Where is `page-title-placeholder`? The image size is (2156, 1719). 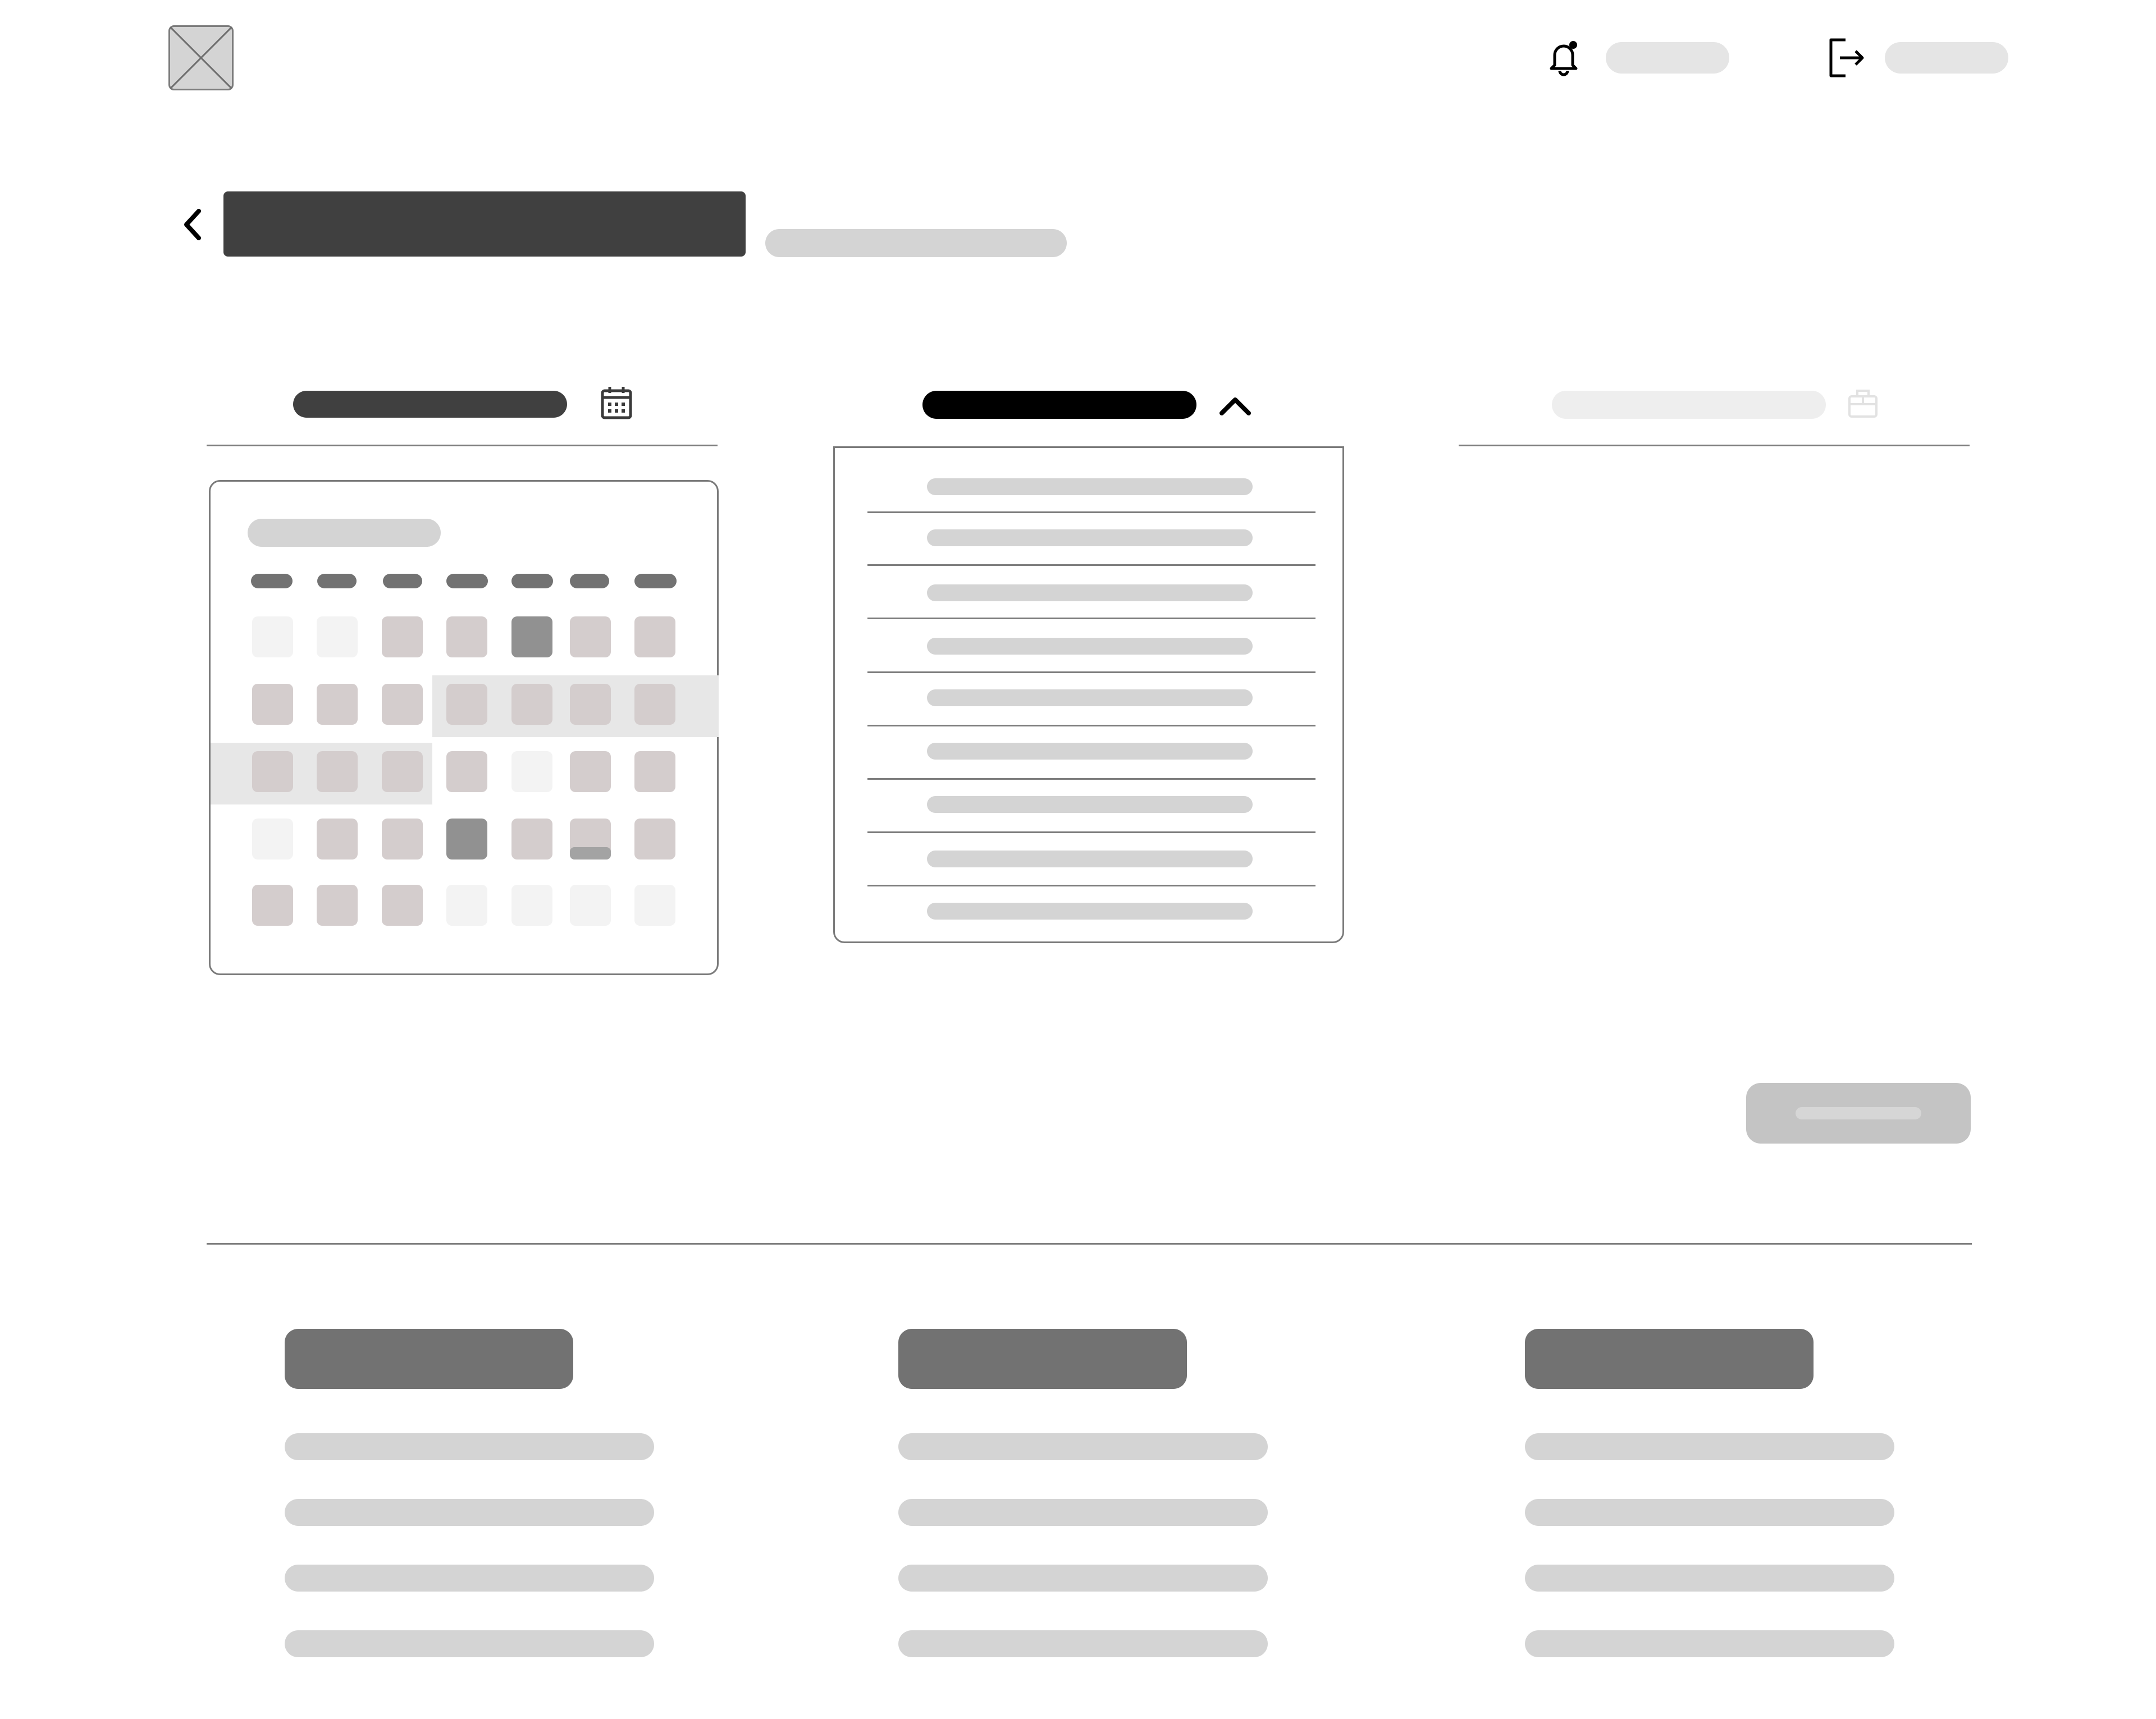 page-title-placeholder is located at coordinates (484, 224).